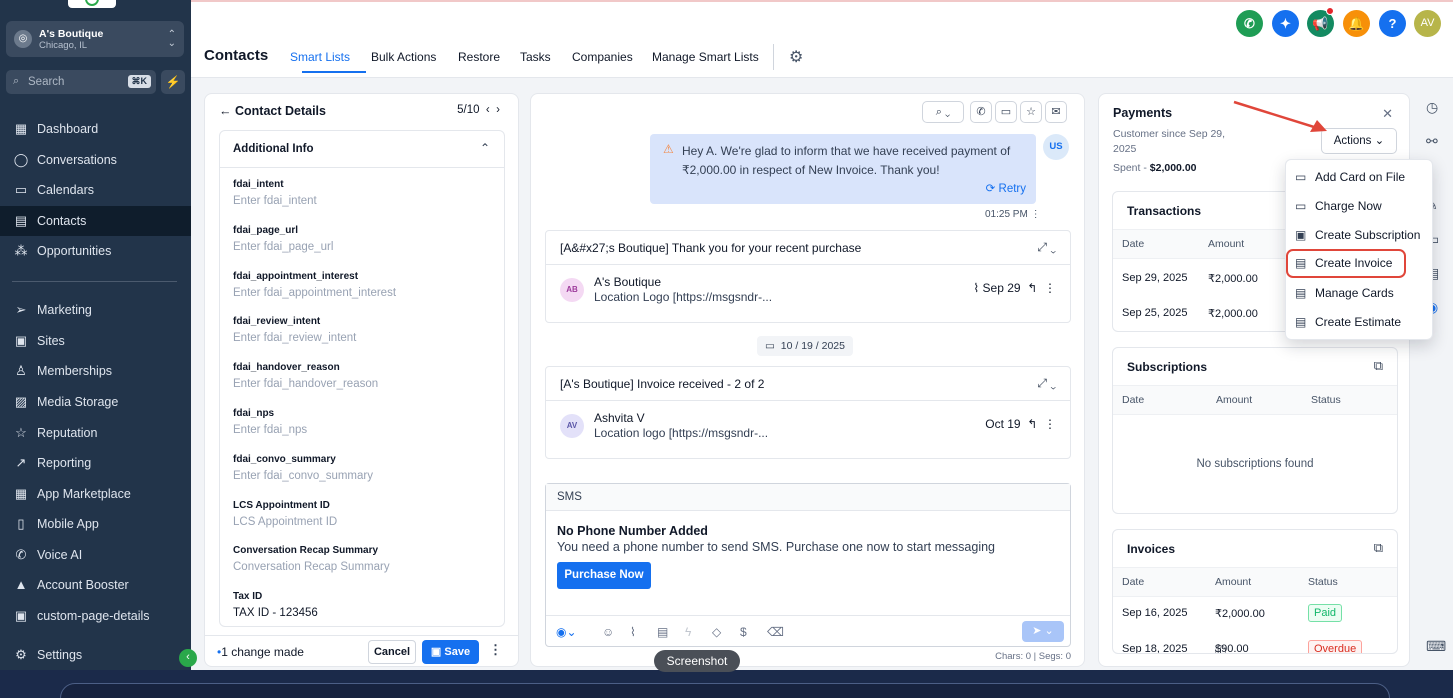 This screenshot has width=1453, height=698. What do you see at coordinates (95, 190) in the screenshot?
I see `sidebar-item-calendars: ▭ Calendars` at bounding box center [95, 190].